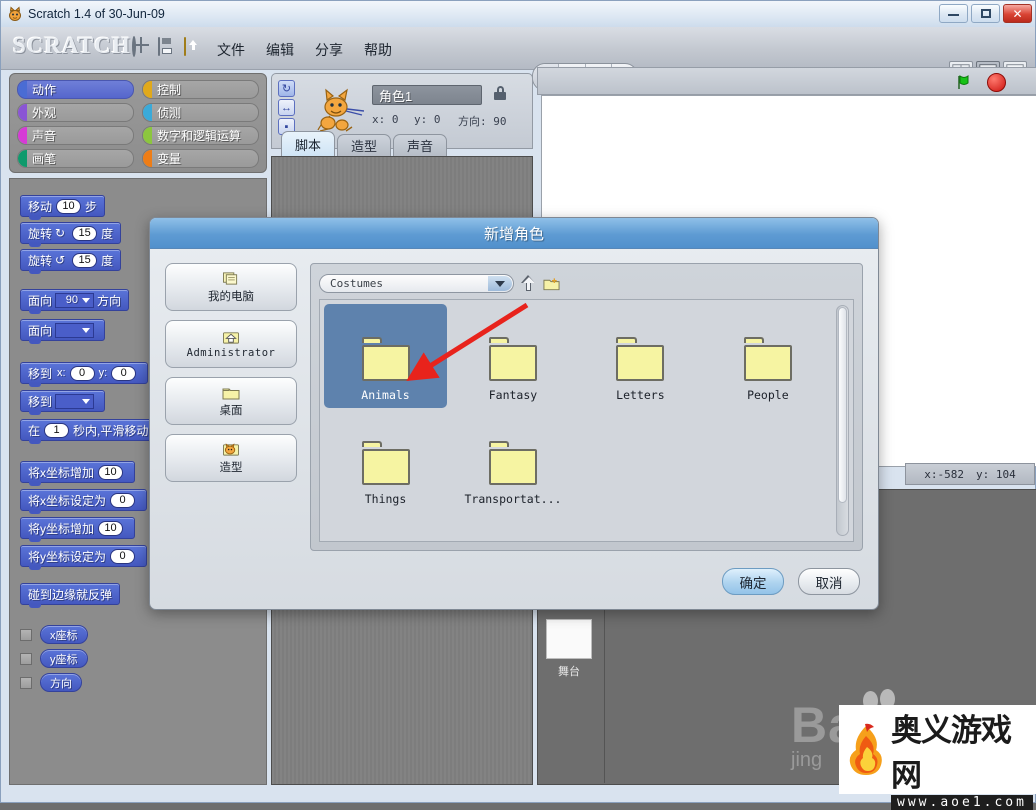 This screenshot has width=1036, height=810. I want to click on chevron-glyph, so click(500, 283).